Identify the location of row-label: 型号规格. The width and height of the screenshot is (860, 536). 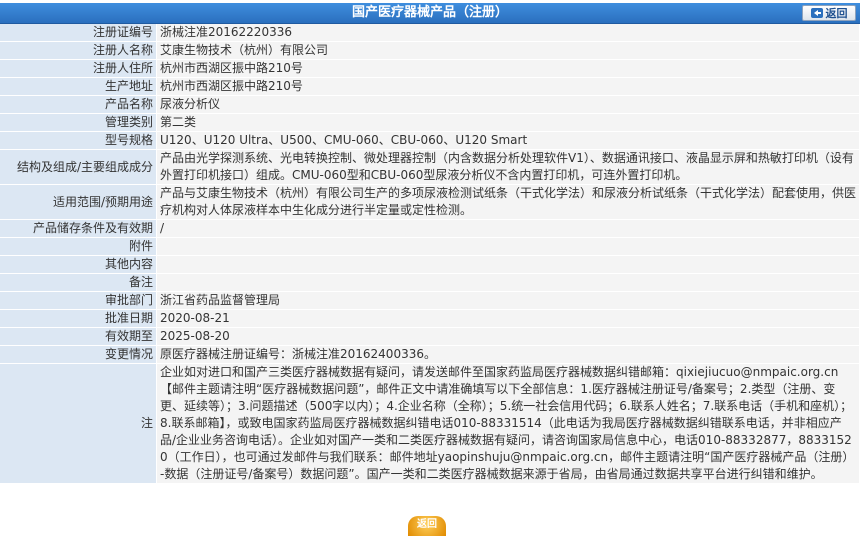
(78, 140).